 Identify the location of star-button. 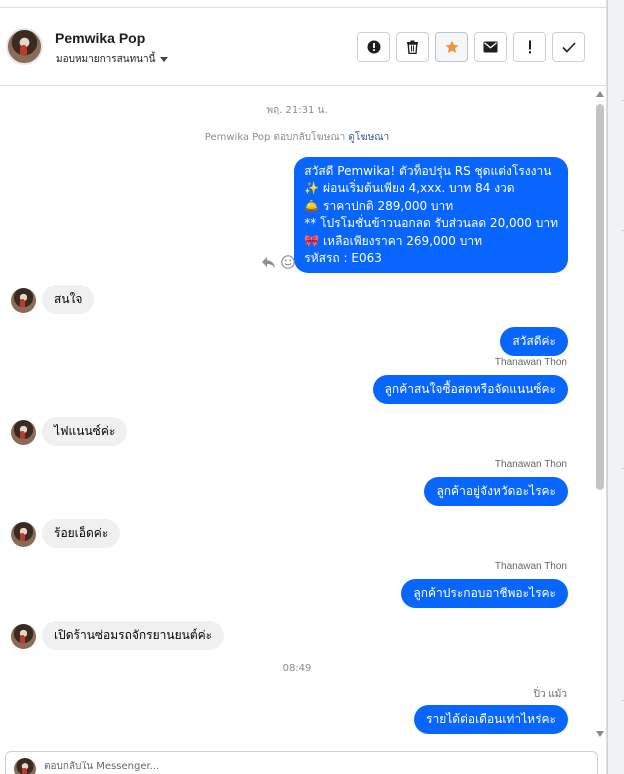
(451, 47).